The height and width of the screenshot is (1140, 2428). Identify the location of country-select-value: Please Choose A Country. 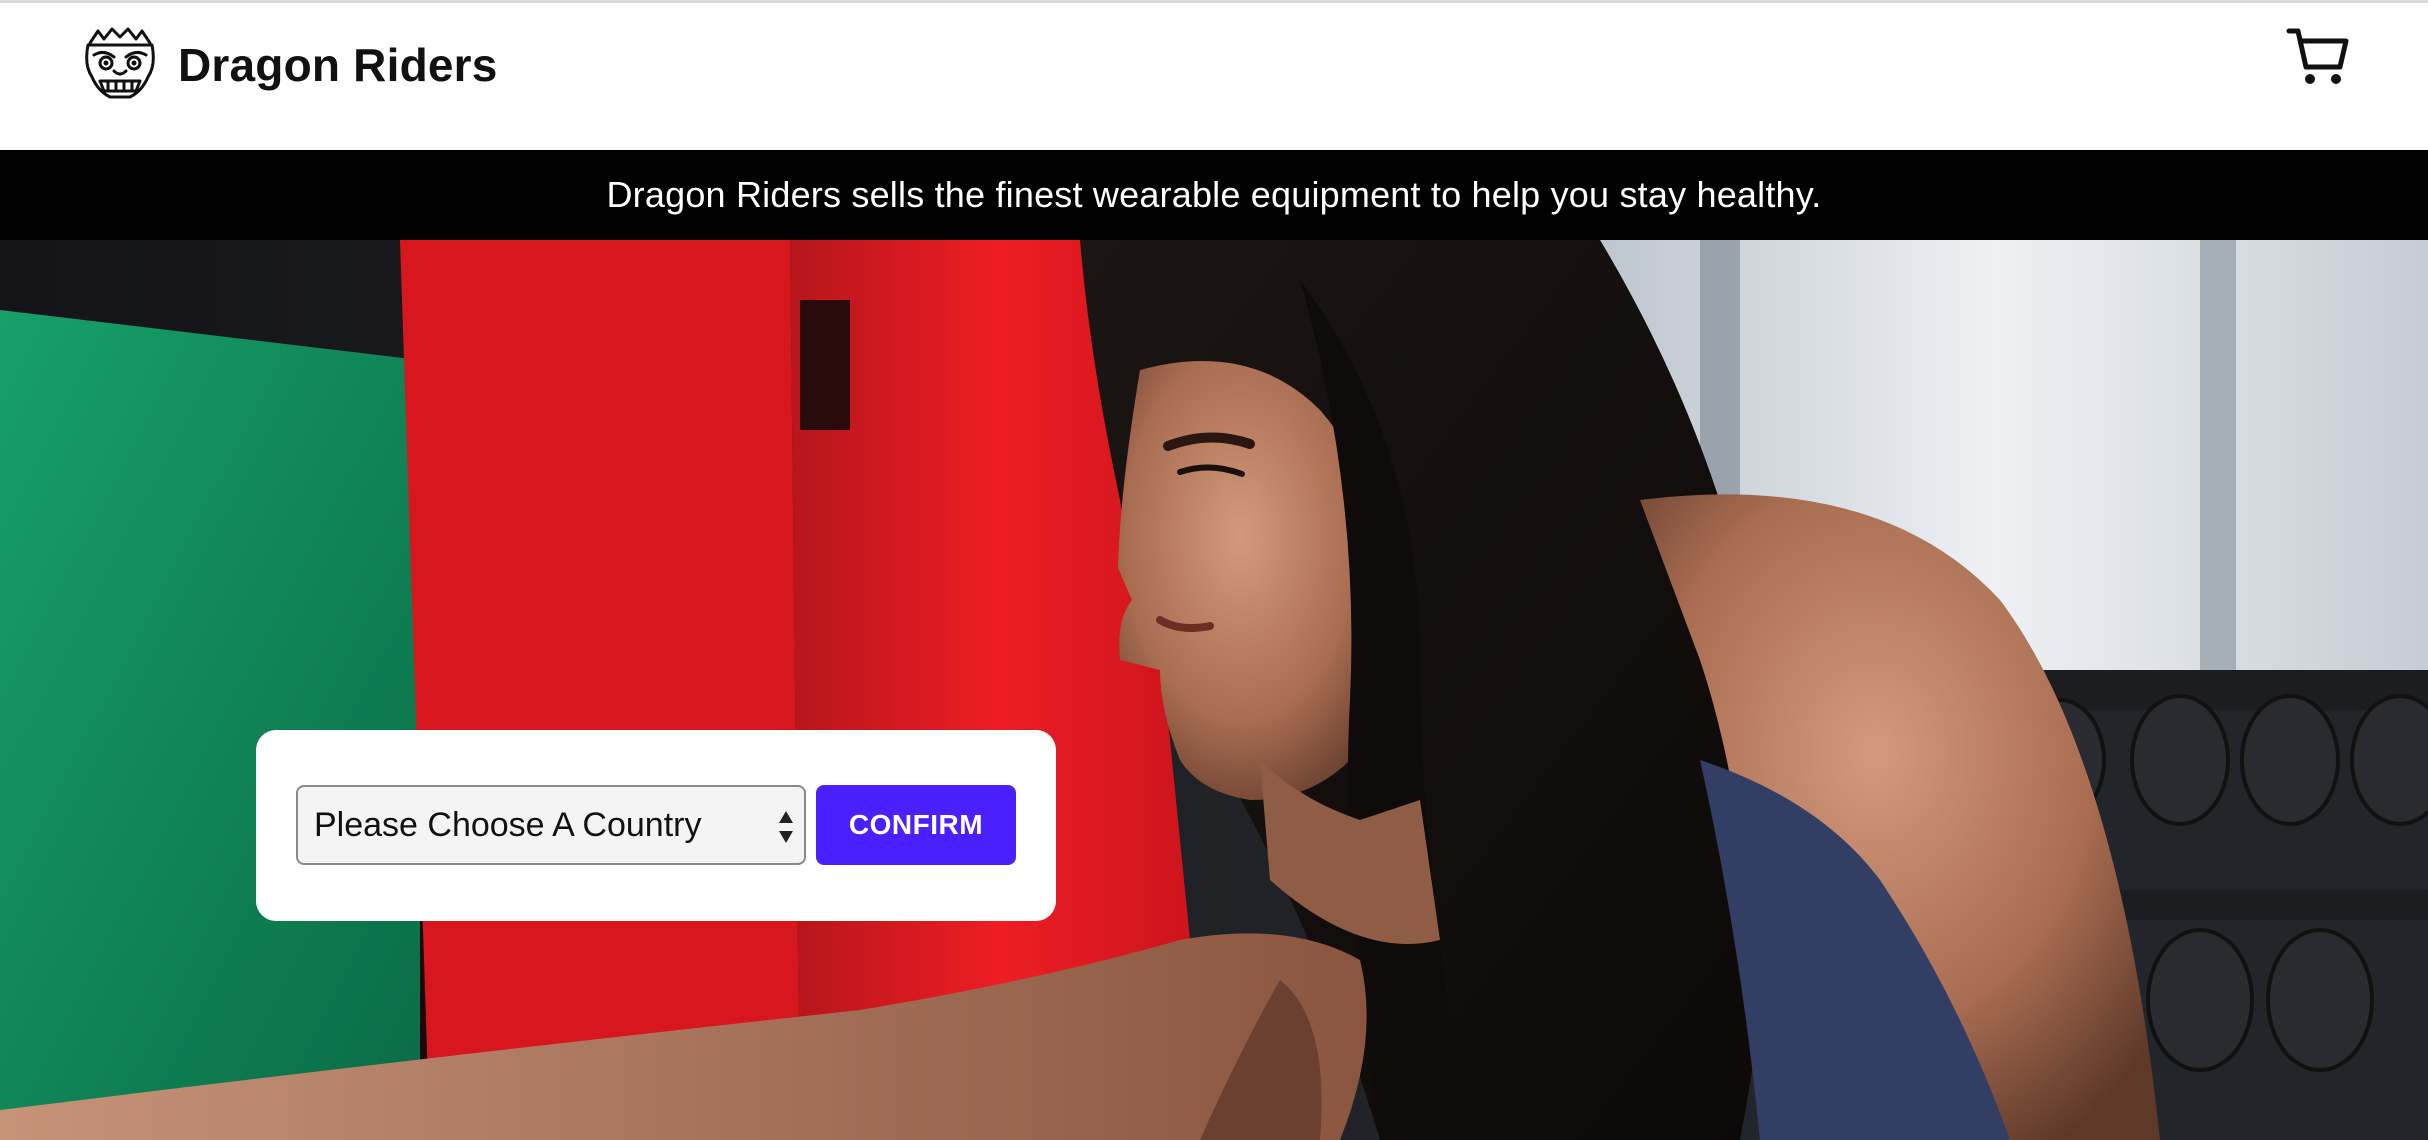
(508, 824).